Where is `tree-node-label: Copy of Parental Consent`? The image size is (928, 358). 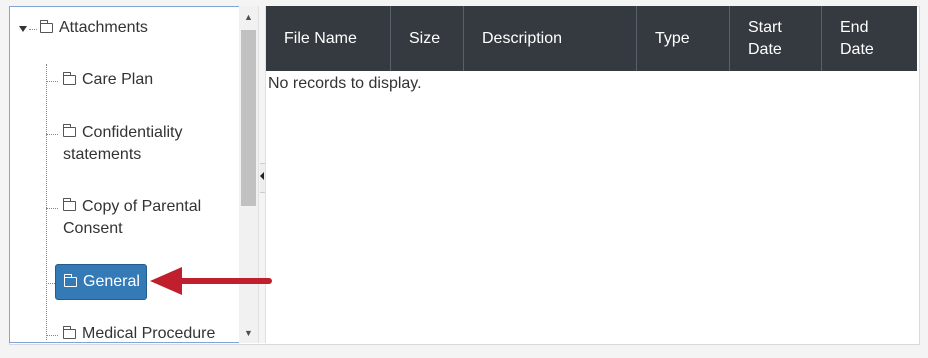 tree-node-label: Copy of Parental Consent is located at coordinates (132, 217).